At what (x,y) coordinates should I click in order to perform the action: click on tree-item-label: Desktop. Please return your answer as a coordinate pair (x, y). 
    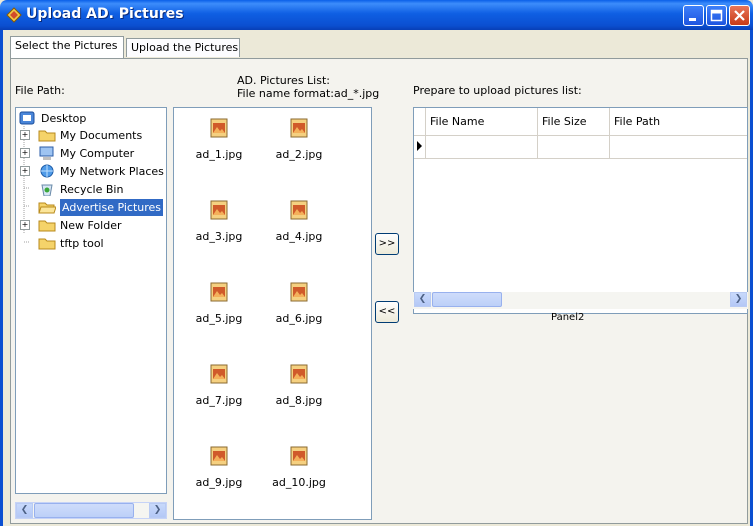
    Looking at the image, I should click on (64, 118).